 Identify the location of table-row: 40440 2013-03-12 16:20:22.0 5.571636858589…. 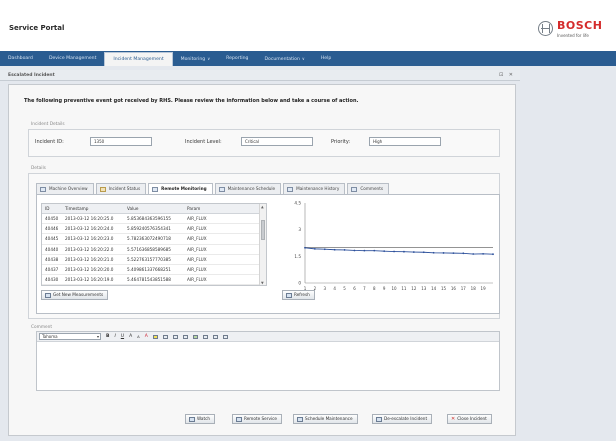
(154, 250).